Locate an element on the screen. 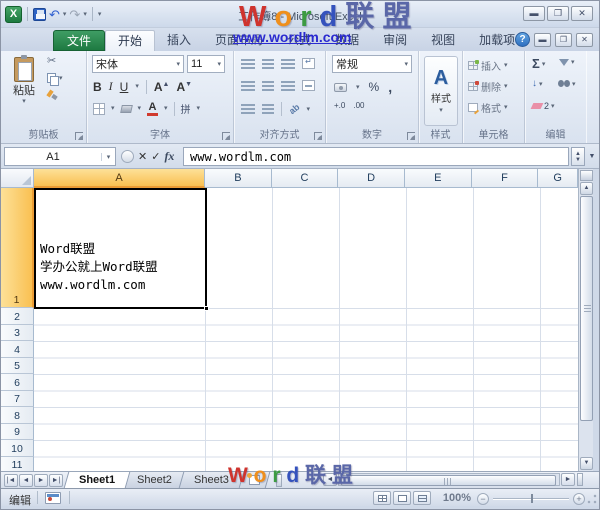 The height and width of the screenshot is (510, 600). zoom-out-icon: − is located at coordinates (483, 499).